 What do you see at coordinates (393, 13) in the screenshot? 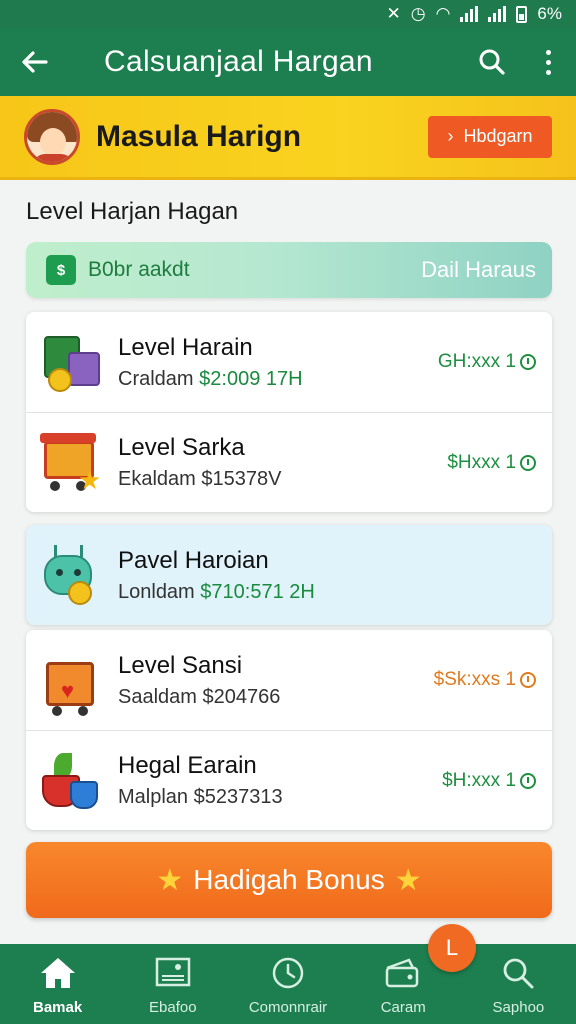
I see `mute-icon: ✕` at bounding box center [393, 13].